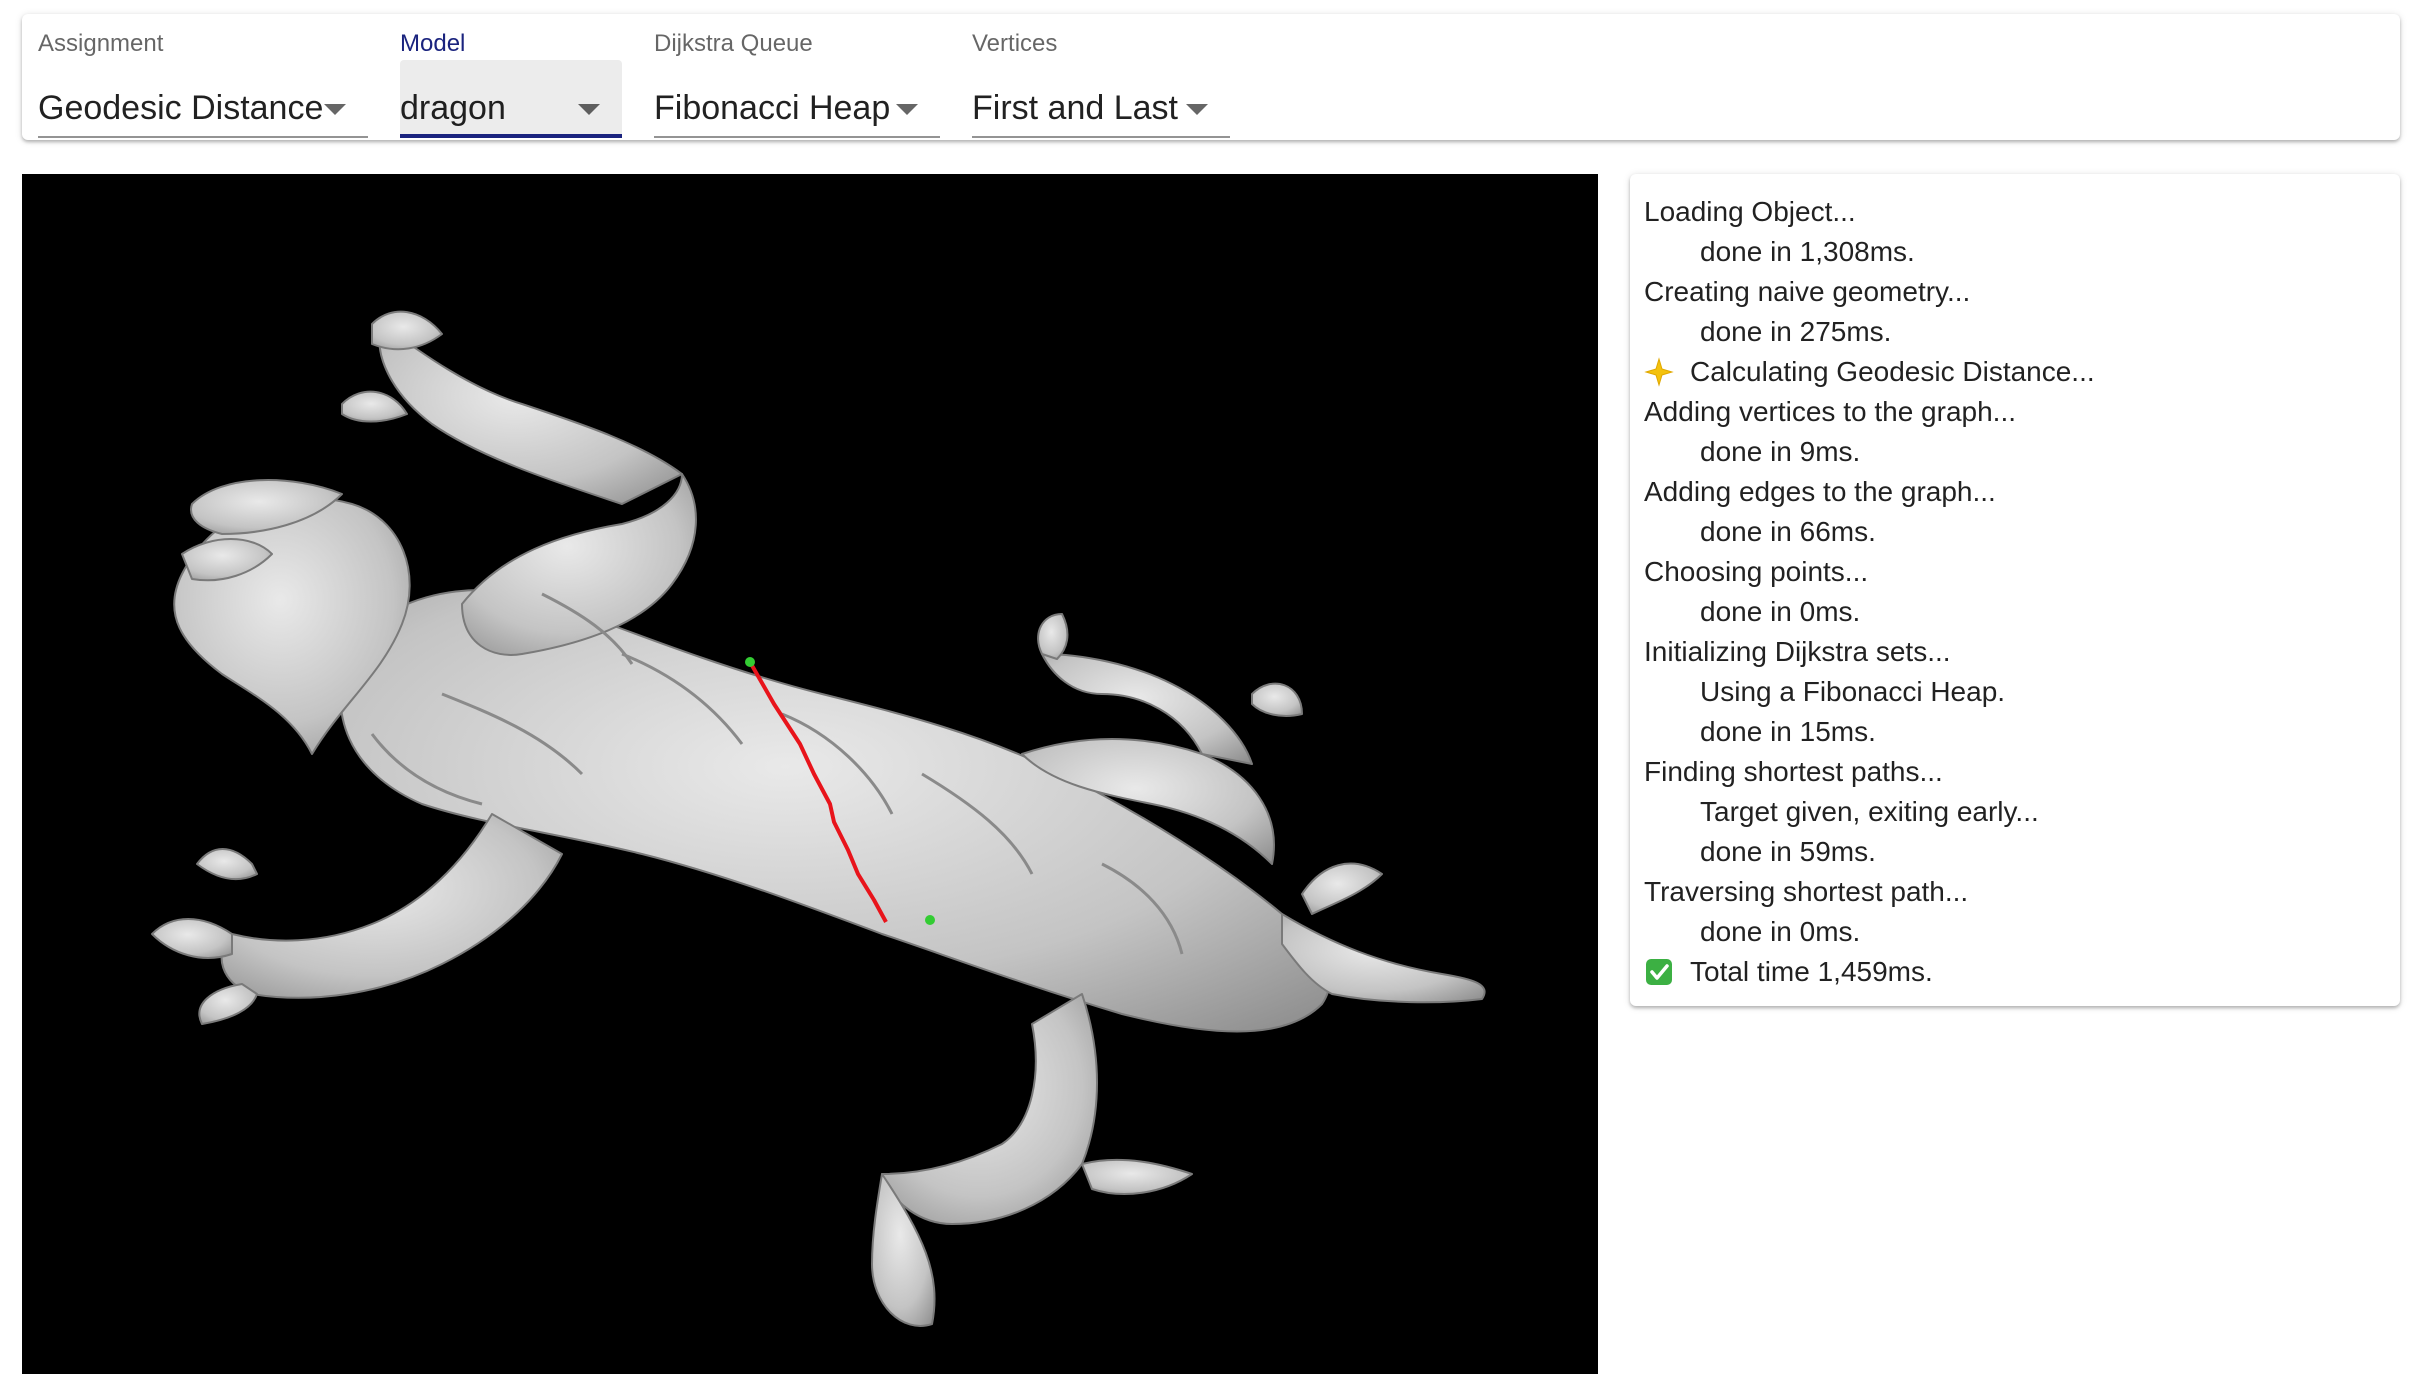 This screenshot has height=1392, width=2422. What do you see at coordinates (453, 108) in the screenshot?
I see `model-value: dragon` at bounding box center [453, 108].